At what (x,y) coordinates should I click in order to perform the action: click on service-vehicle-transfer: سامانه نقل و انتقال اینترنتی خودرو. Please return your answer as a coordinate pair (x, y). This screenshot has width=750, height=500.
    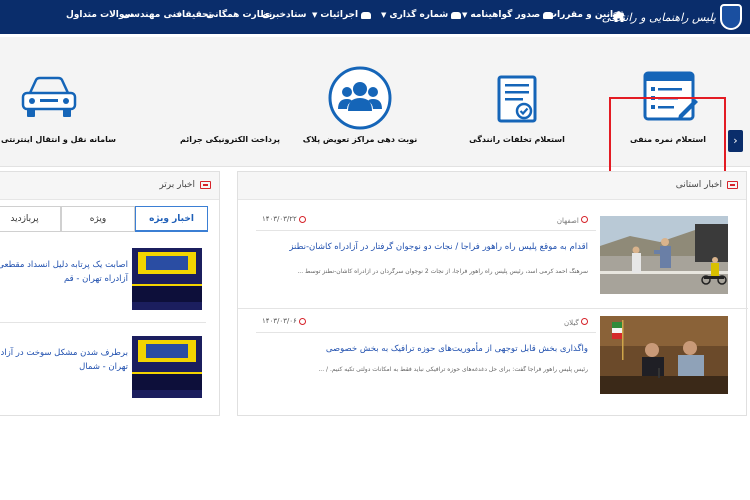
    Looking at the image, I should click on (58, 102).